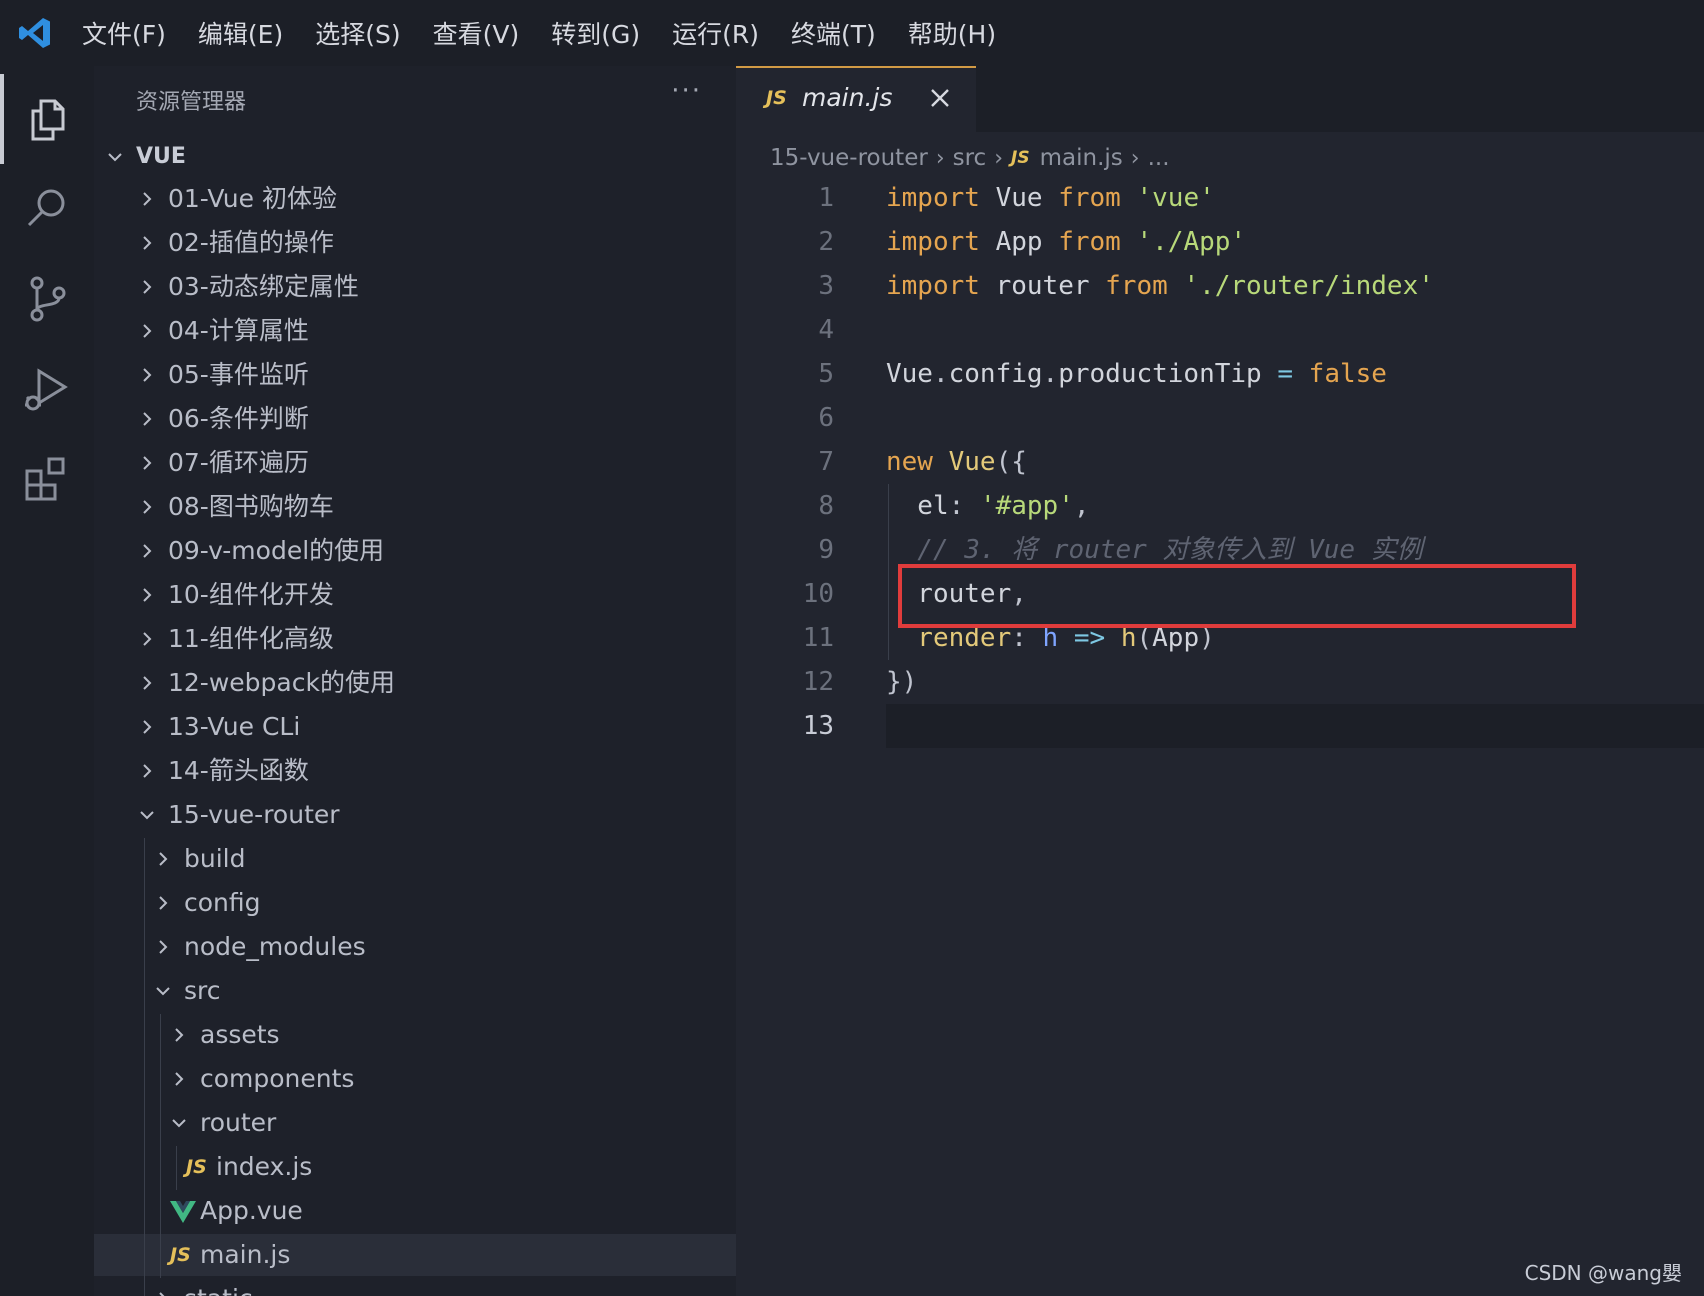  What do you see at coordinates (357, 33) in the screenshot?
I see `menu-item-2: 选择(S)` at bounding box center [357, 33].